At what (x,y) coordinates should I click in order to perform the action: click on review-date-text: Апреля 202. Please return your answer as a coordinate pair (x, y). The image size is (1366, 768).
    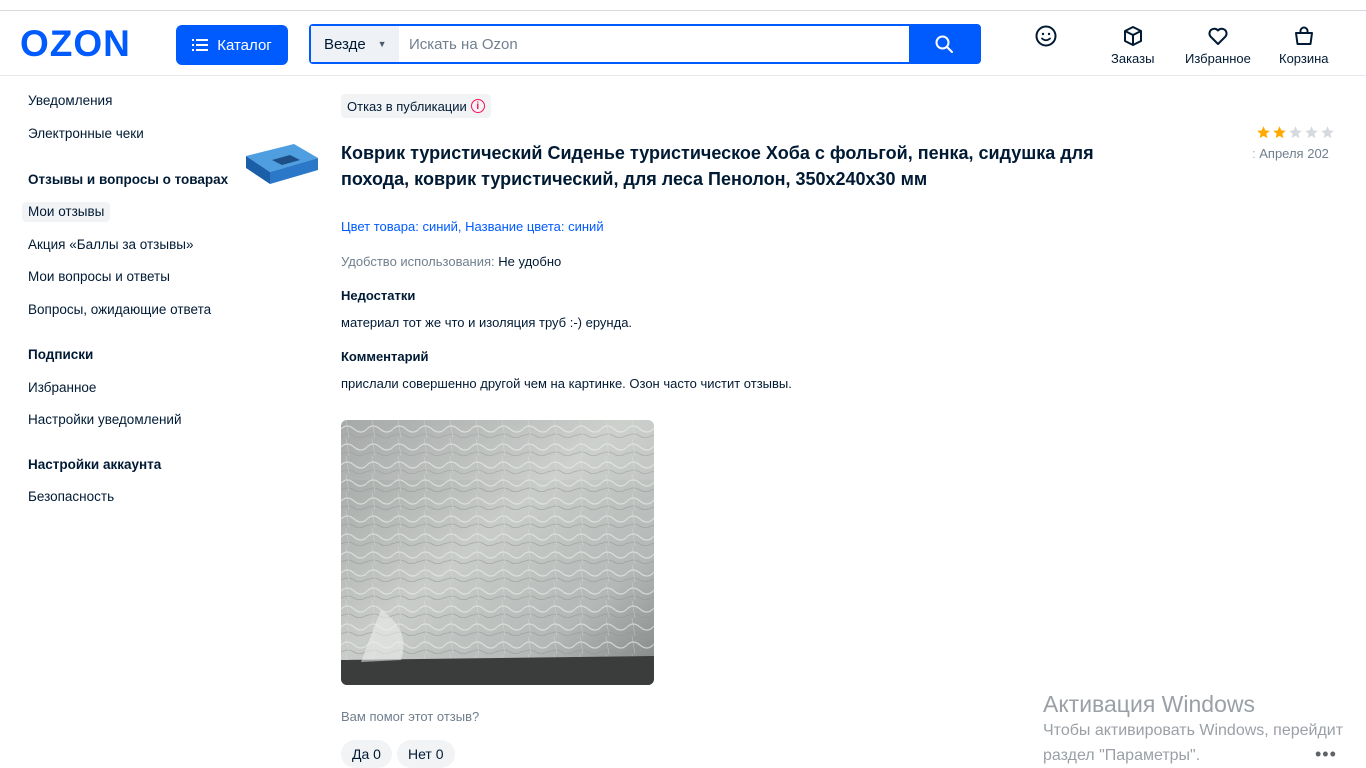
    Looking at the image, I should click on (1294, 153).